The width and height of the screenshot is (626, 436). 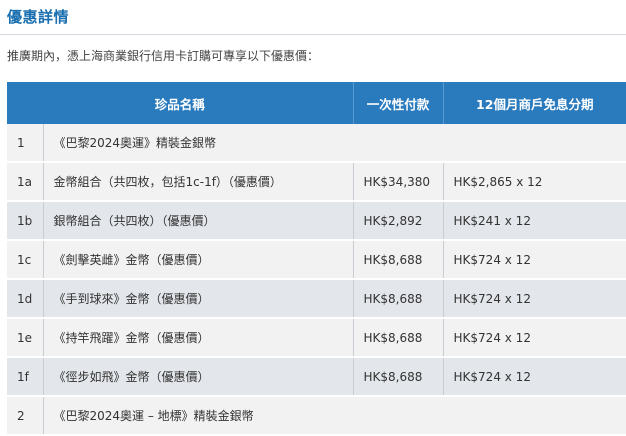 I want to click on row-item-name: 《巴黎2024奧運》精裝金銀幣, so click(x=334, y=143).